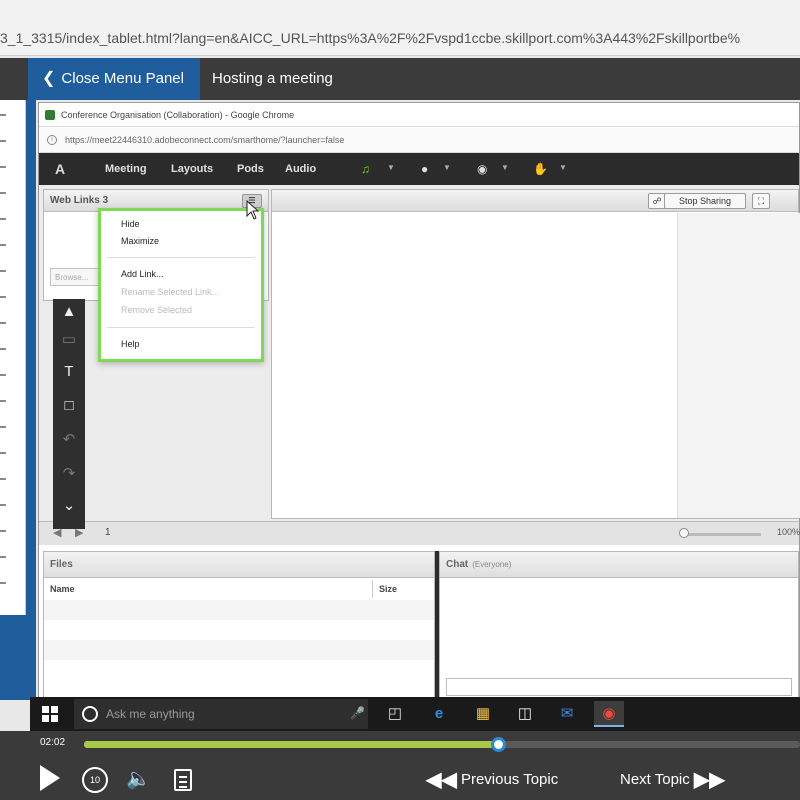 The height and width of the screenshot is (800, 800). What do you see at coordinates (442, 744) in the screenshot?
I see `progress-track` at bounding box center [442, 744].